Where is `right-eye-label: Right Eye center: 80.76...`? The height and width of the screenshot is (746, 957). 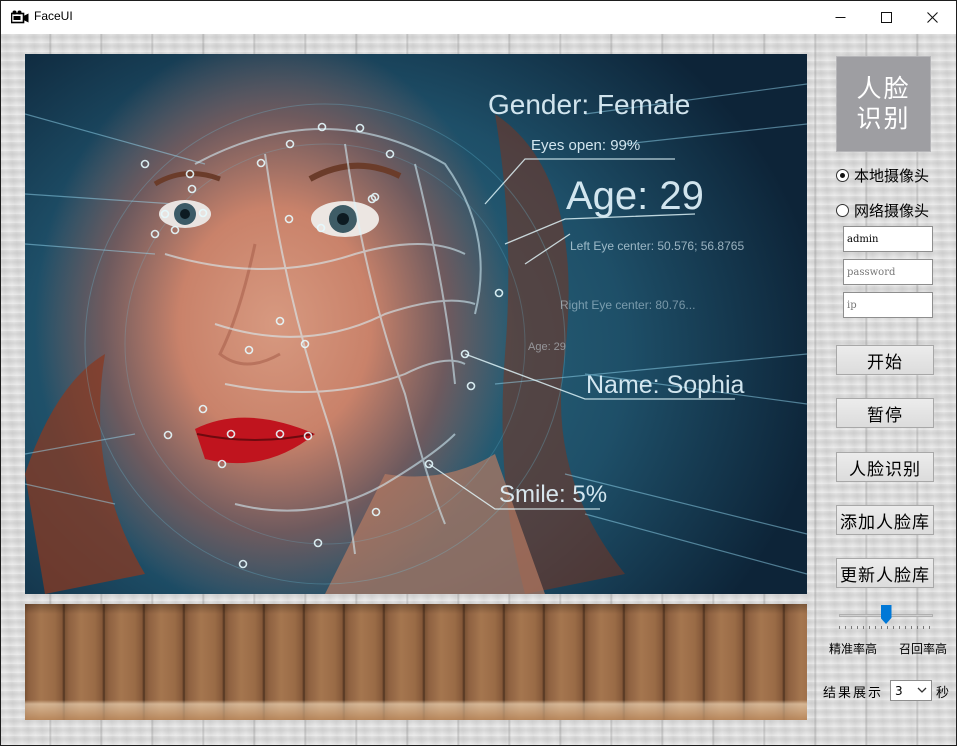 right-eye-label: Right Eye center: 80.76... is located at coordinates (627, 305).